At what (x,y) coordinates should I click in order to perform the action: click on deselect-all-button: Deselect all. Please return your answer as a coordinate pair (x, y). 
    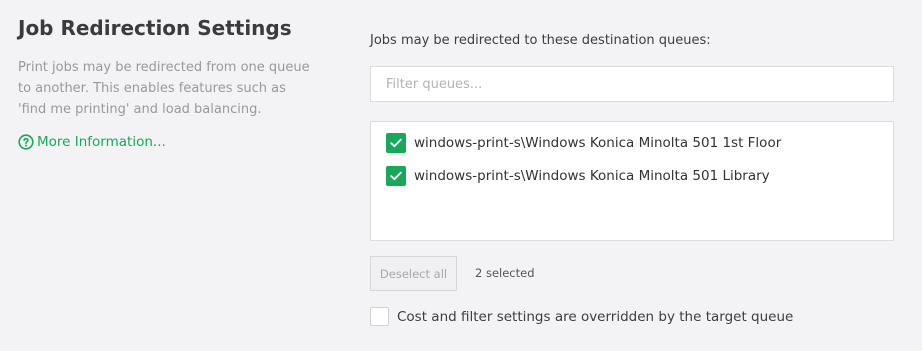
    Looking at the image, I should click on (413, 273).